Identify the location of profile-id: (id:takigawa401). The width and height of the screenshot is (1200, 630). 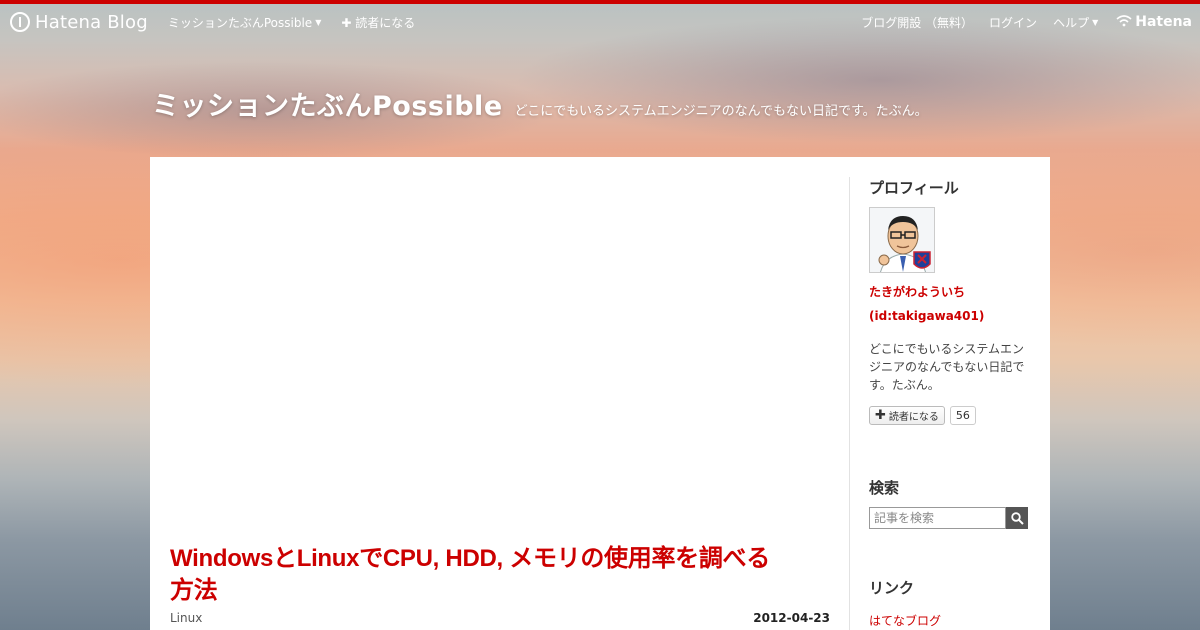
(927, 316).